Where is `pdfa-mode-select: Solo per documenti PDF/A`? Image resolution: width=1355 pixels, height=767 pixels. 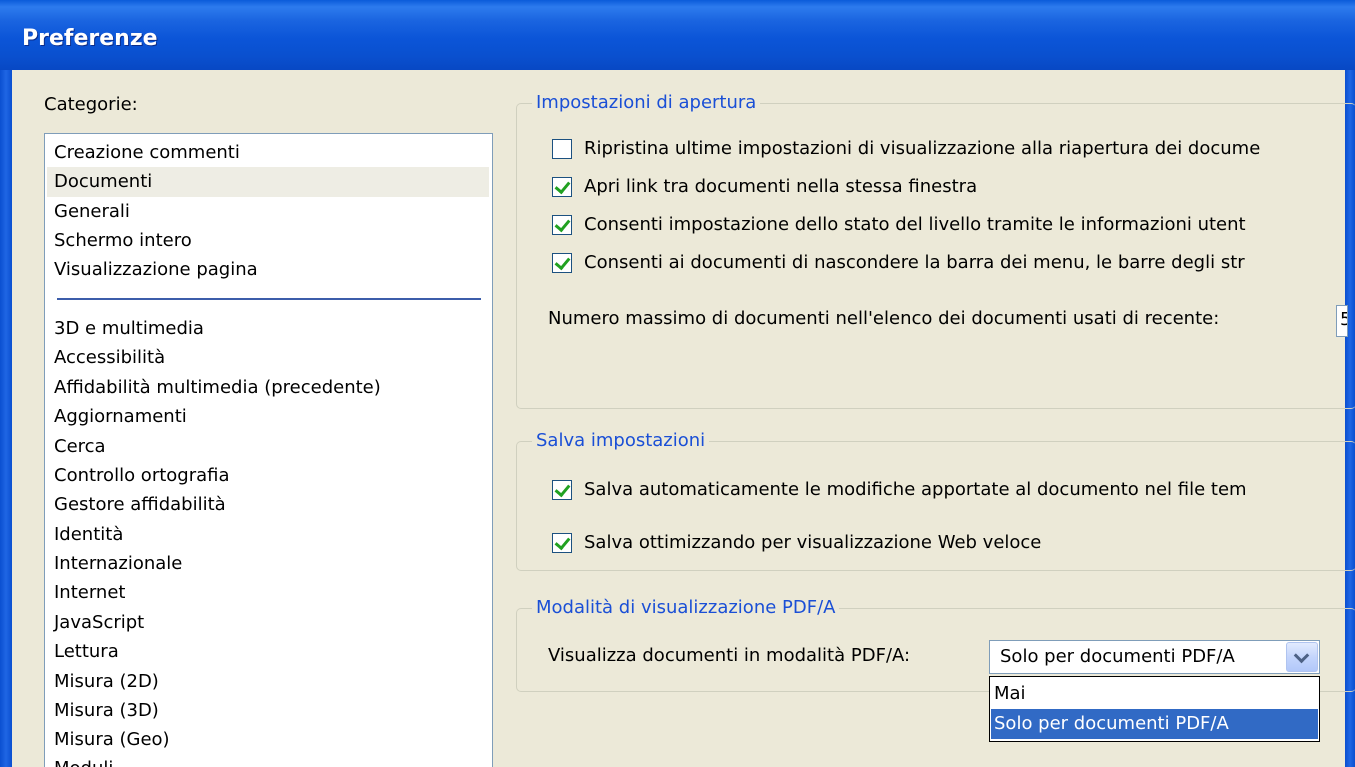 pdfa-mode-select: Solo per documenti PDF/A is located at coordinates (1154, 657).